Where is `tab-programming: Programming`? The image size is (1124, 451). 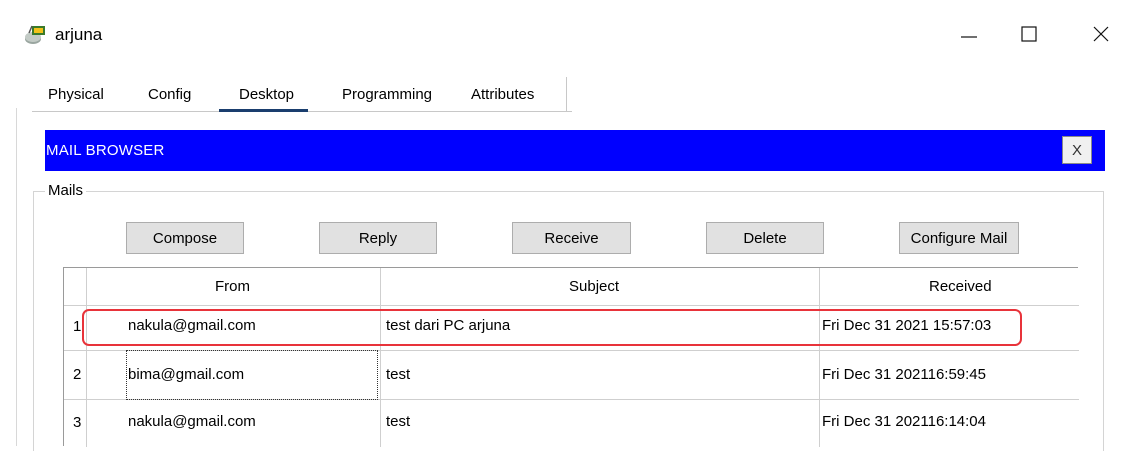
tab-programming: Programming is located at coordinates (387, 94).